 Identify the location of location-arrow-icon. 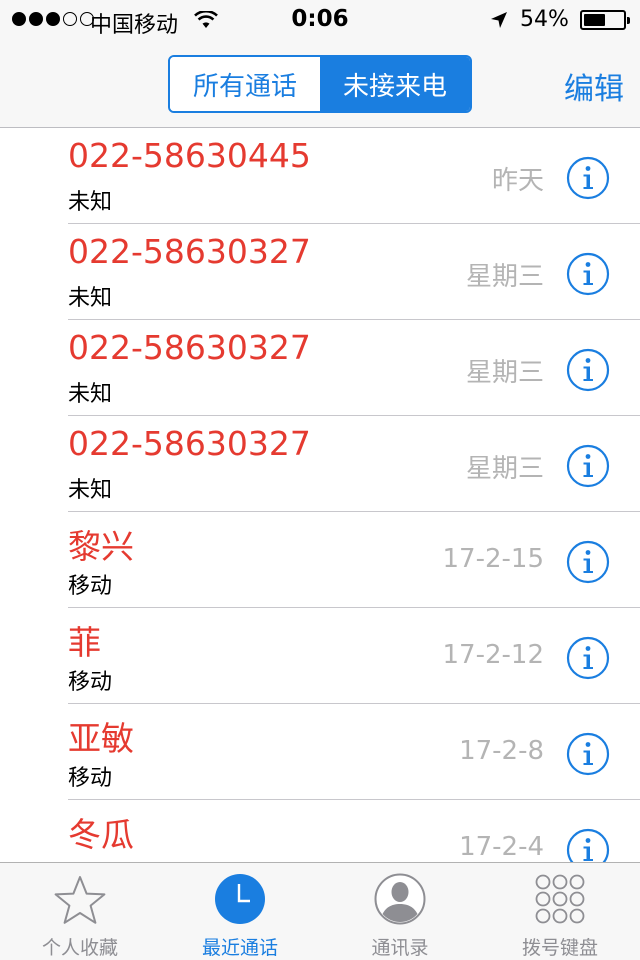
(499, 20).